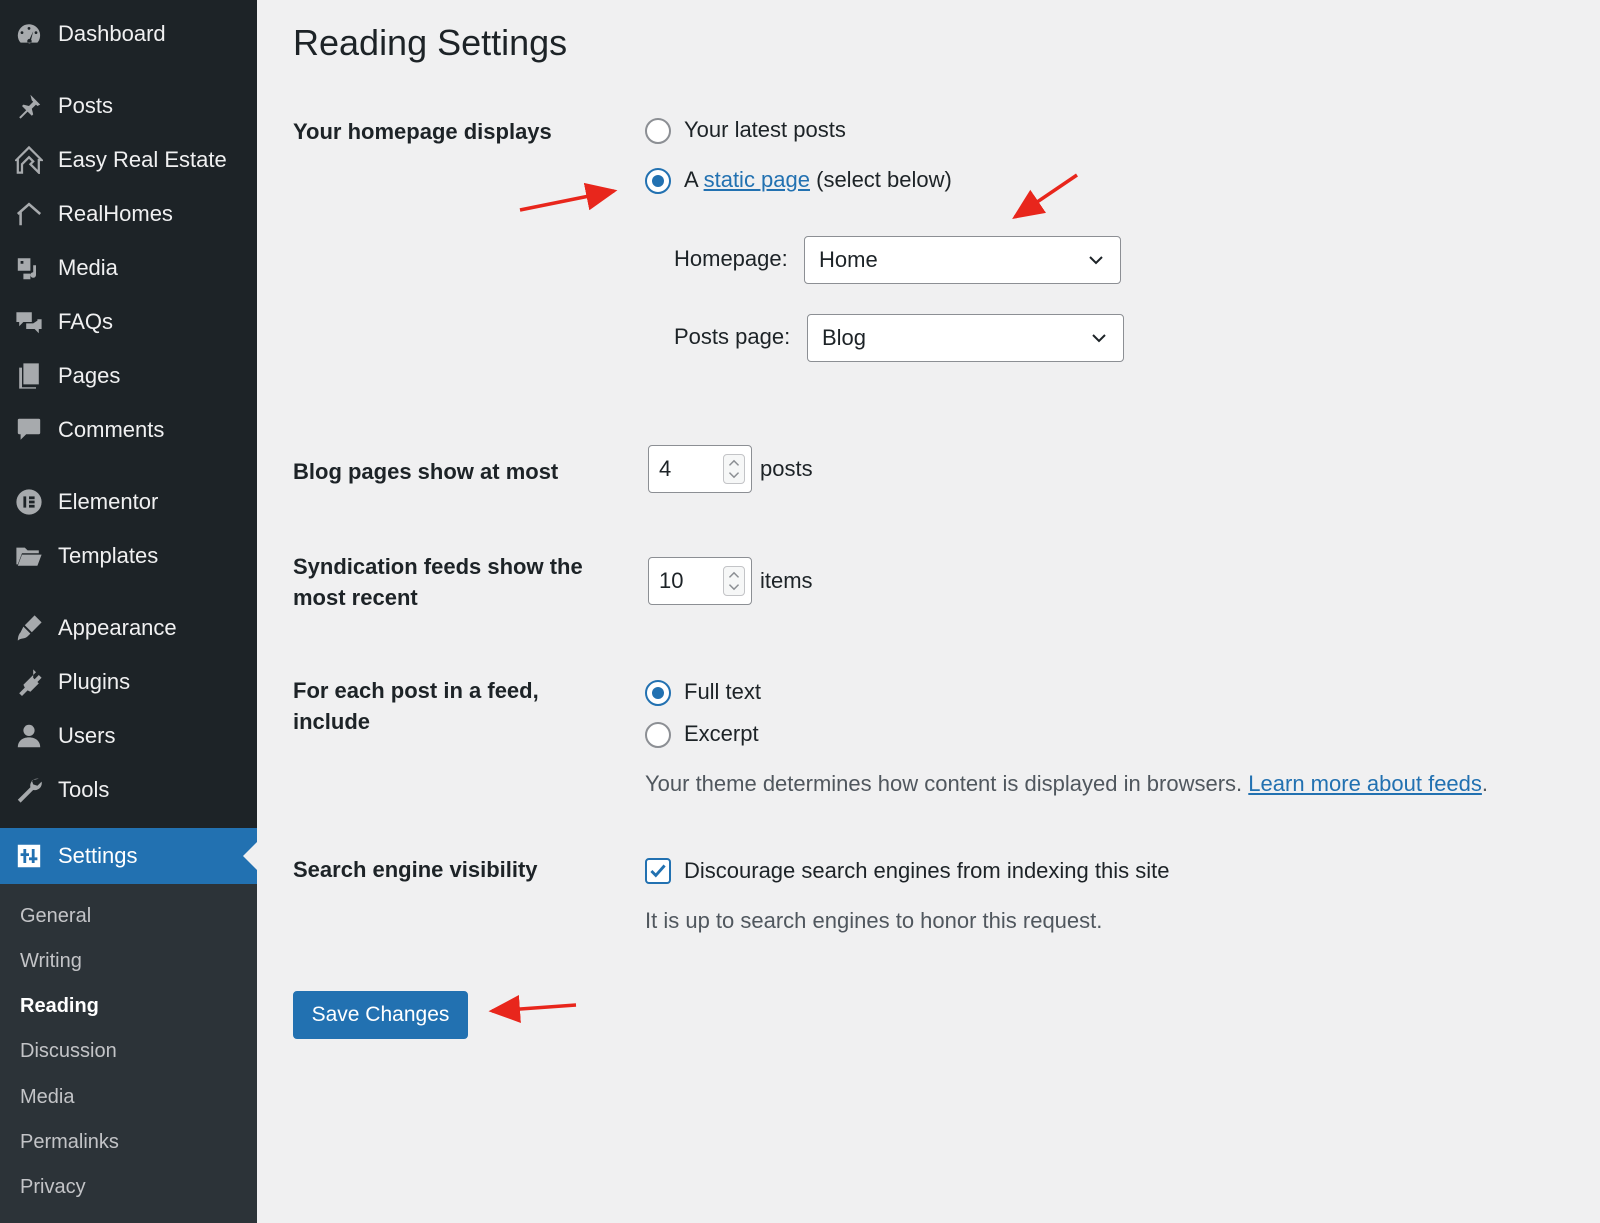 The height and width of the screenshot is (1223, 1600). What do you see at coordinates (55, 916) in the screenshot?
I see `submenu-item-general: General` at bounding box center [55, 916].